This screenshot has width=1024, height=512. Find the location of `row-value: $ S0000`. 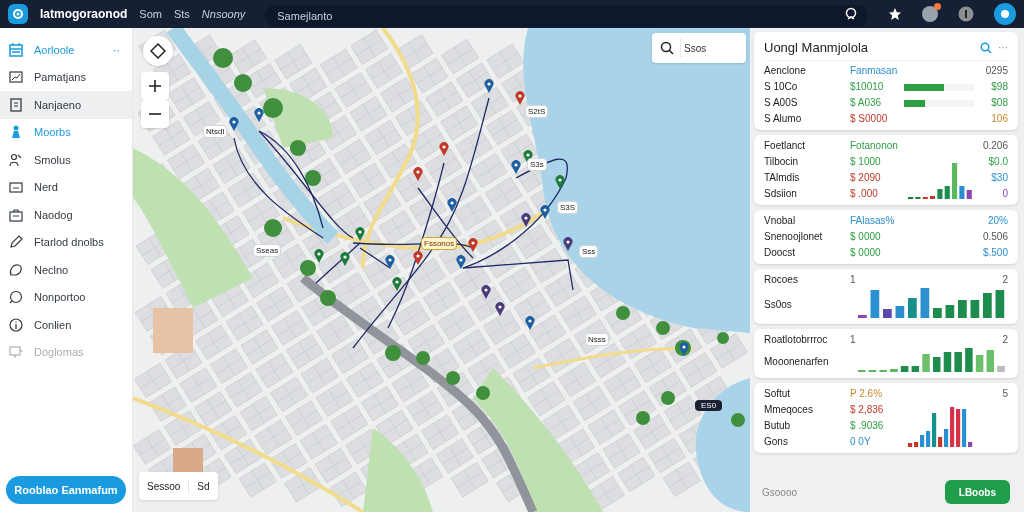

row-value: $ S0000 is located at coordinates (869, 119).